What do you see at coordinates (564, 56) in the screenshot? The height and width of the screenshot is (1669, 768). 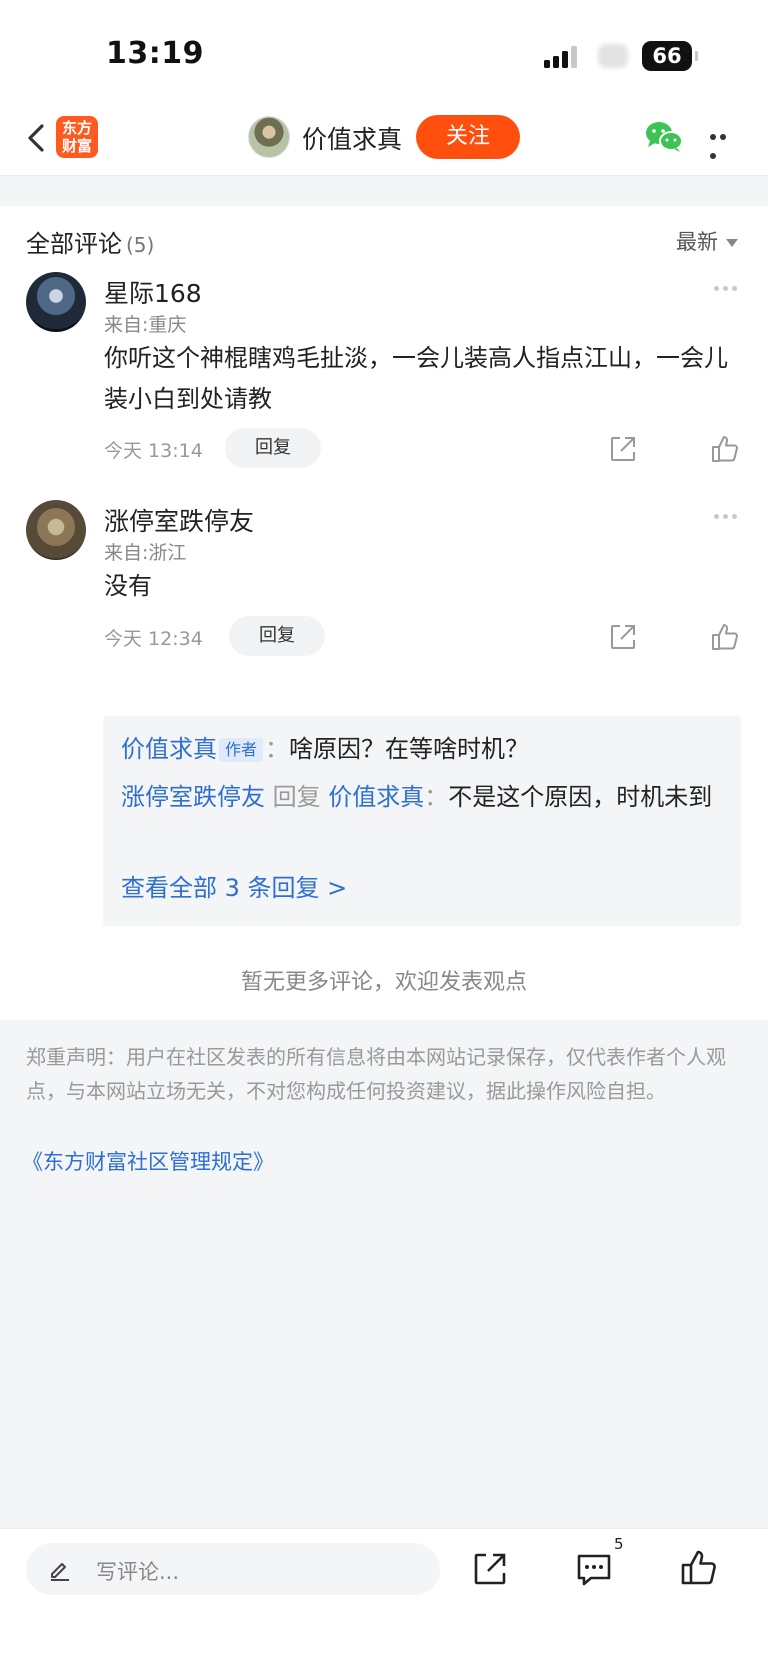 I see `signal-icon` at bounding box center [564, 56].